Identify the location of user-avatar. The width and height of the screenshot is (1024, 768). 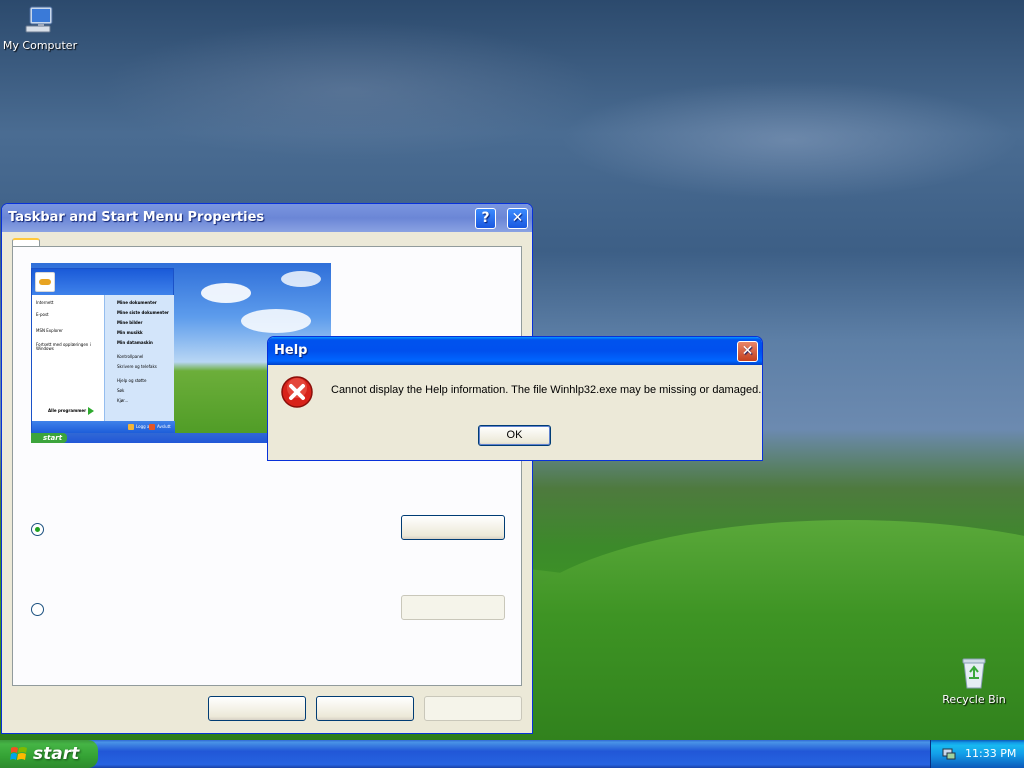
(45, 282).